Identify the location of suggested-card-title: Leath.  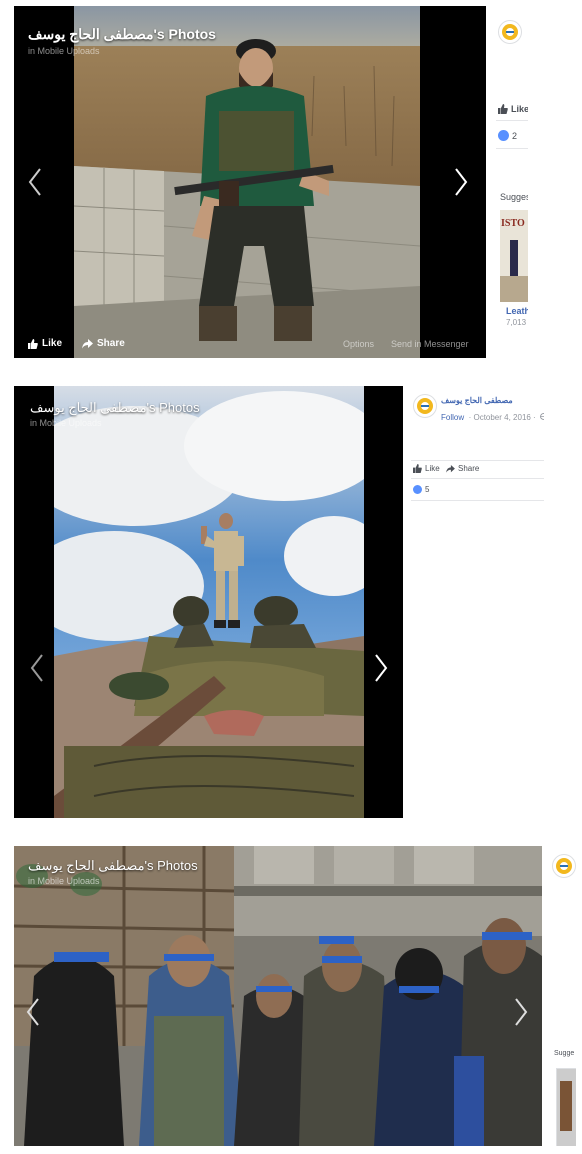
(517, 311).